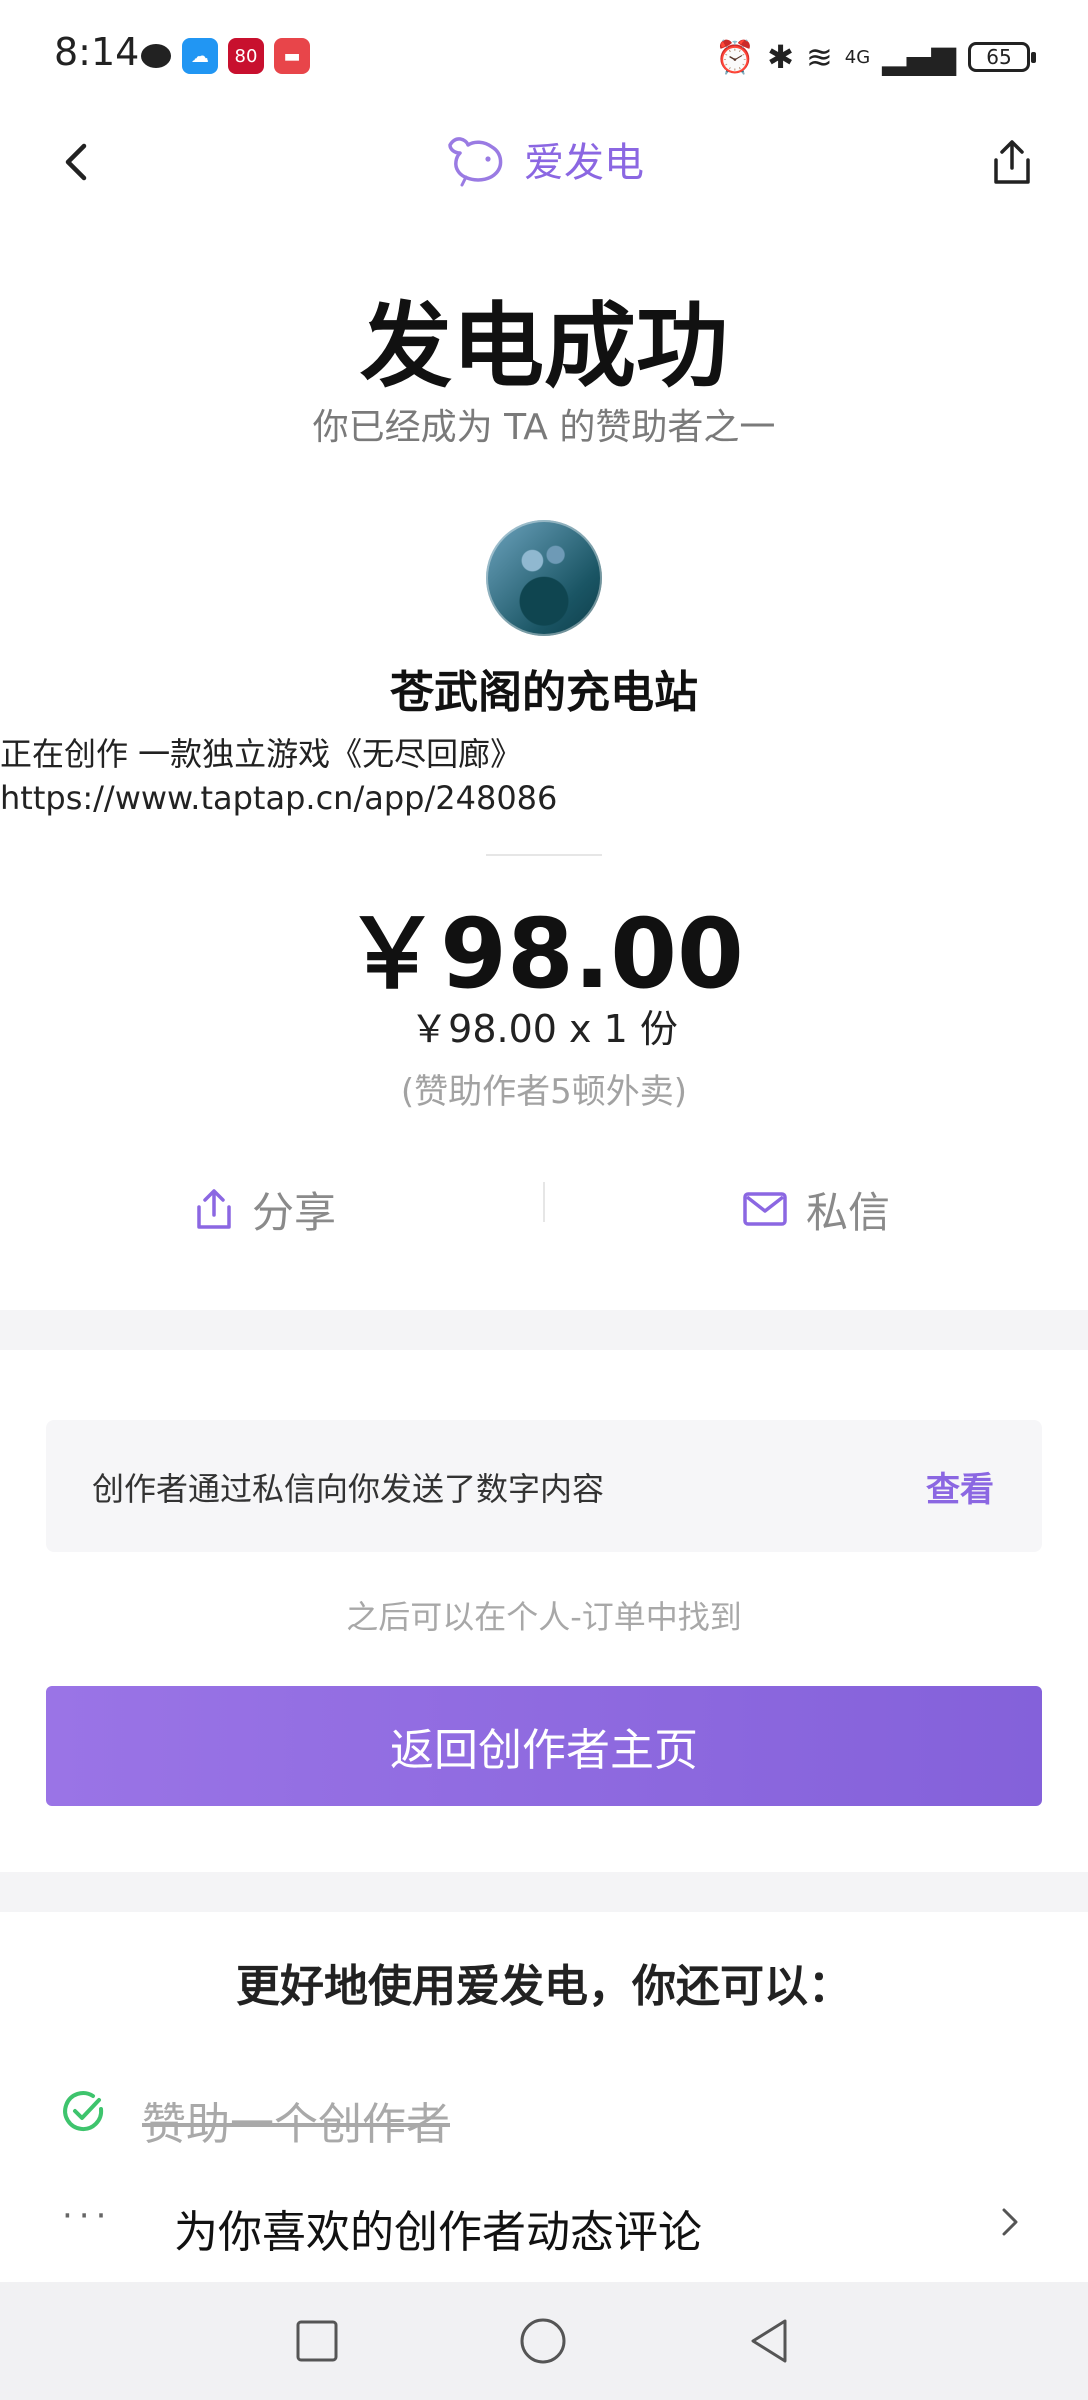 The image size is (1088, 2400). Describe the element at coordinates (544, 578) in the screenshot. I see `creator-avatar` at that location.